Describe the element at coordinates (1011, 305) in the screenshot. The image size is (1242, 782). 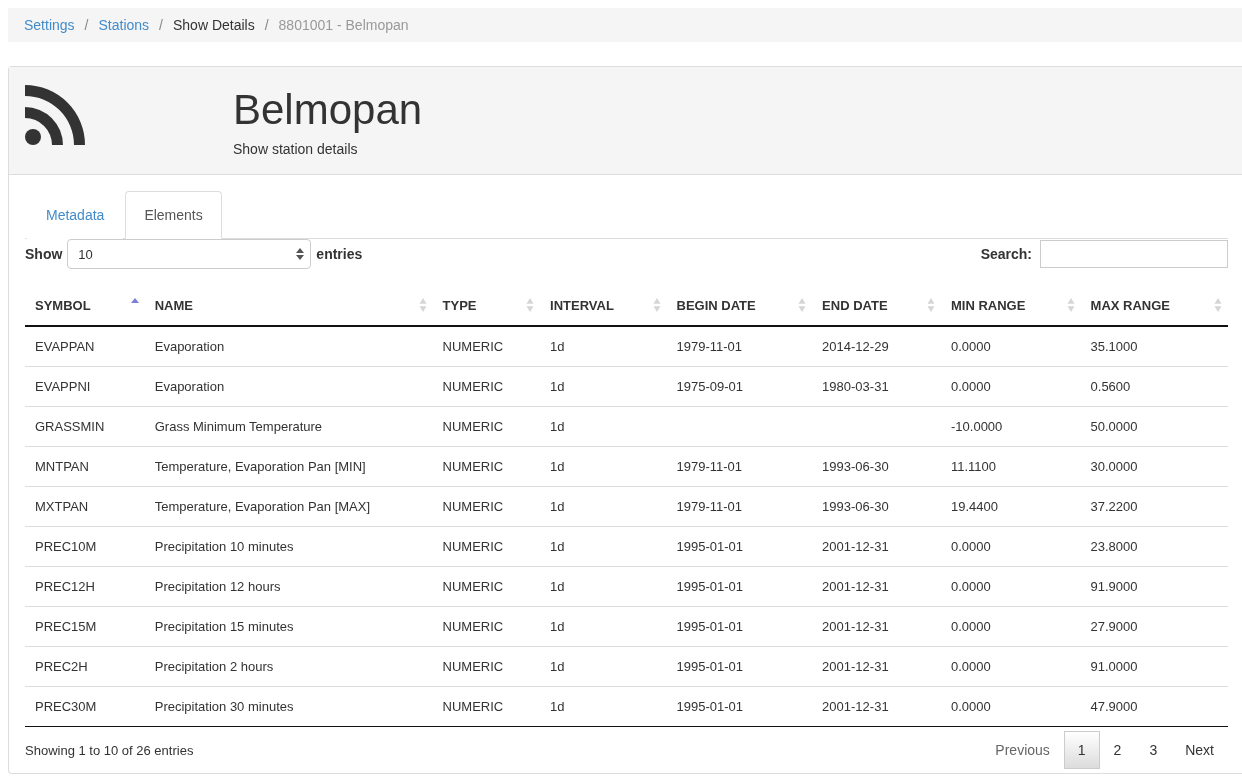
I see `column-header: MIN RANGE` at that location.